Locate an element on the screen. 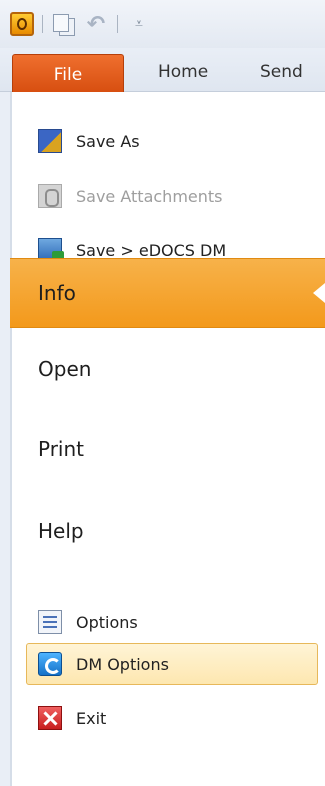  save-edocs-label: Save > eDOCS DM is located at coordinates (151, 250).